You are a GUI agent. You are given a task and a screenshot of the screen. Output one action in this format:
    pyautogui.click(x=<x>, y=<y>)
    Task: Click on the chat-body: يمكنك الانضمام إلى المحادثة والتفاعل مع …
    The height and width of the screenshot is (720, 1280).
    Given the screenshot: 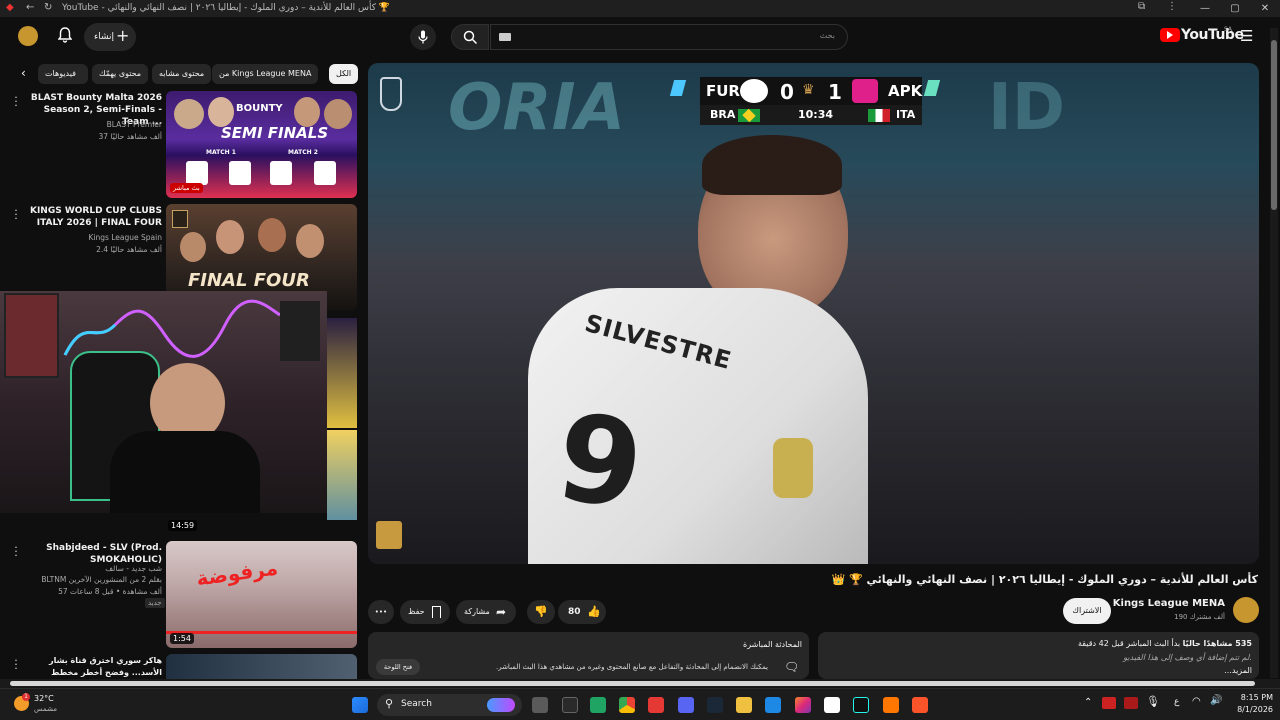 What is the action you would take?
    pyautogui.click(x=631, y=667)
    